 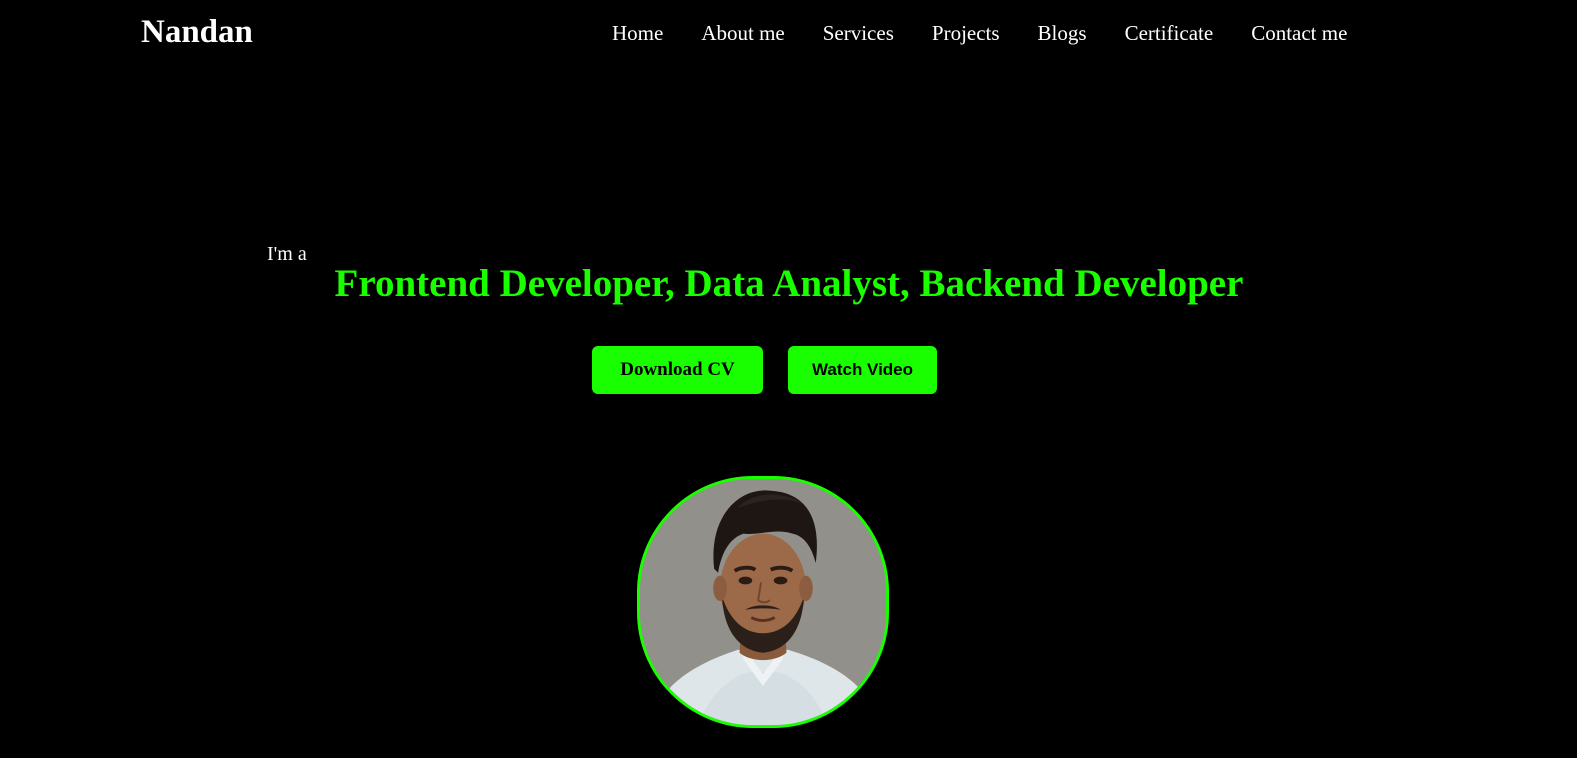 I want to click on nav-item-home: Home, so click(x=637, y=33).